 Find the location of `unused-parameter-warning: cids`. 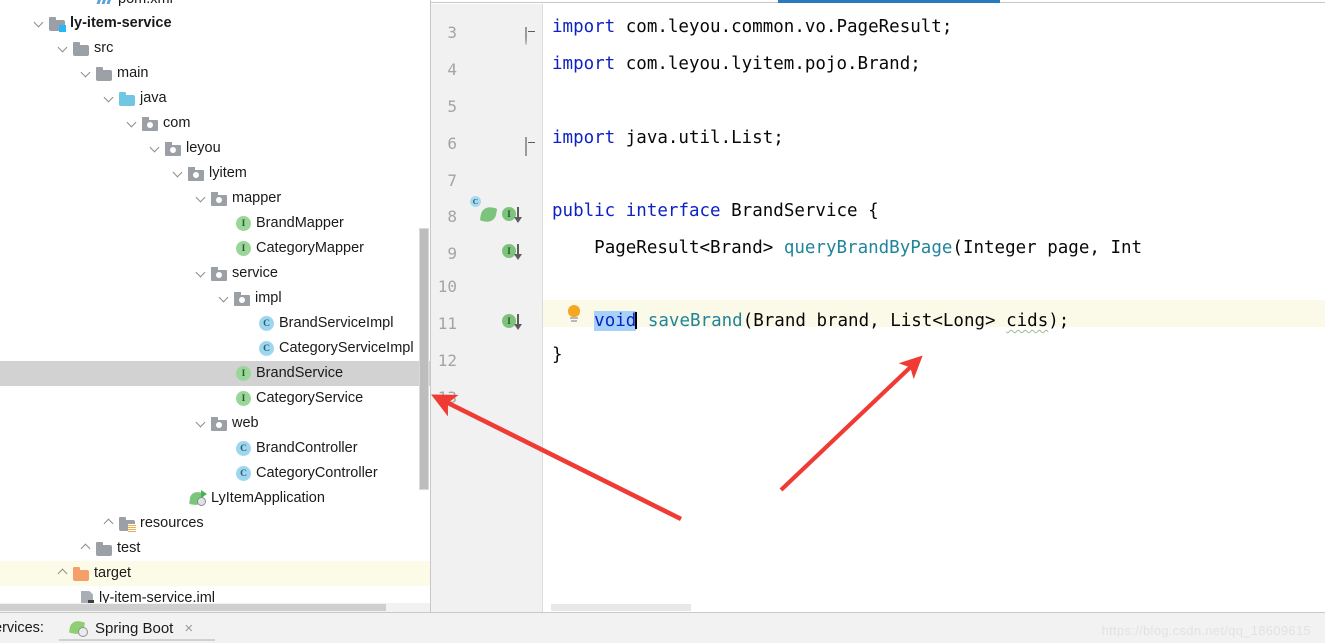

unused-parameter-warning: cids is located at coordinates (1027, 321).